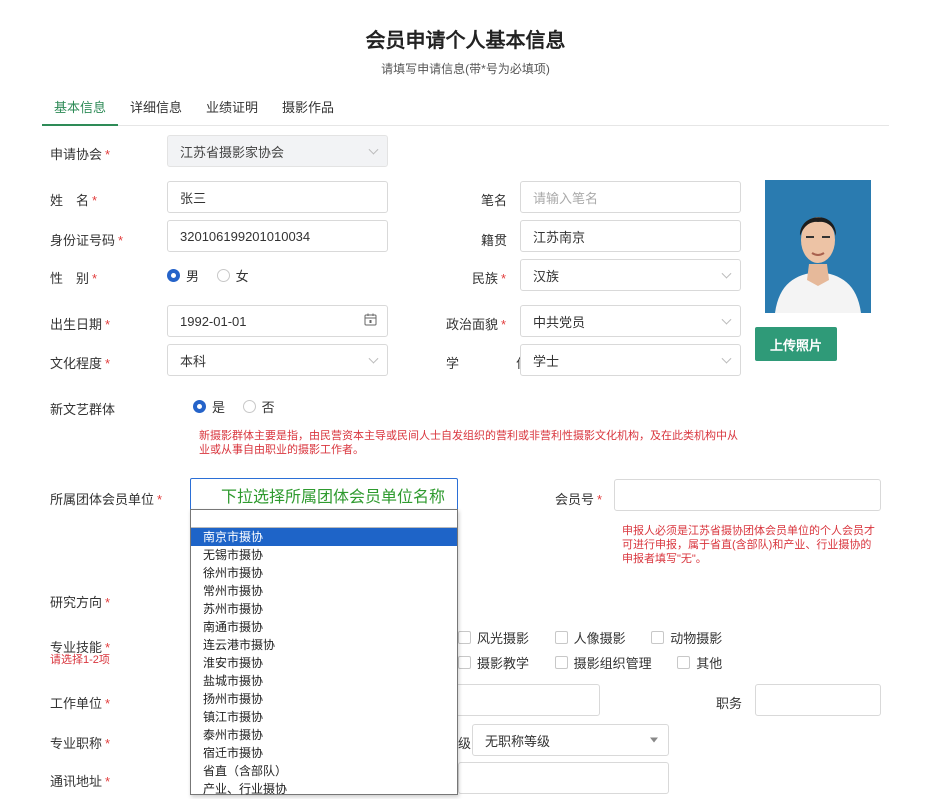 The height and width of the screenshot is (799, 931). What do you see at coordinates (156, 112) in the screenshot?
I see `tab-detail-info: 详细信息` at bounding box center [156, 112].